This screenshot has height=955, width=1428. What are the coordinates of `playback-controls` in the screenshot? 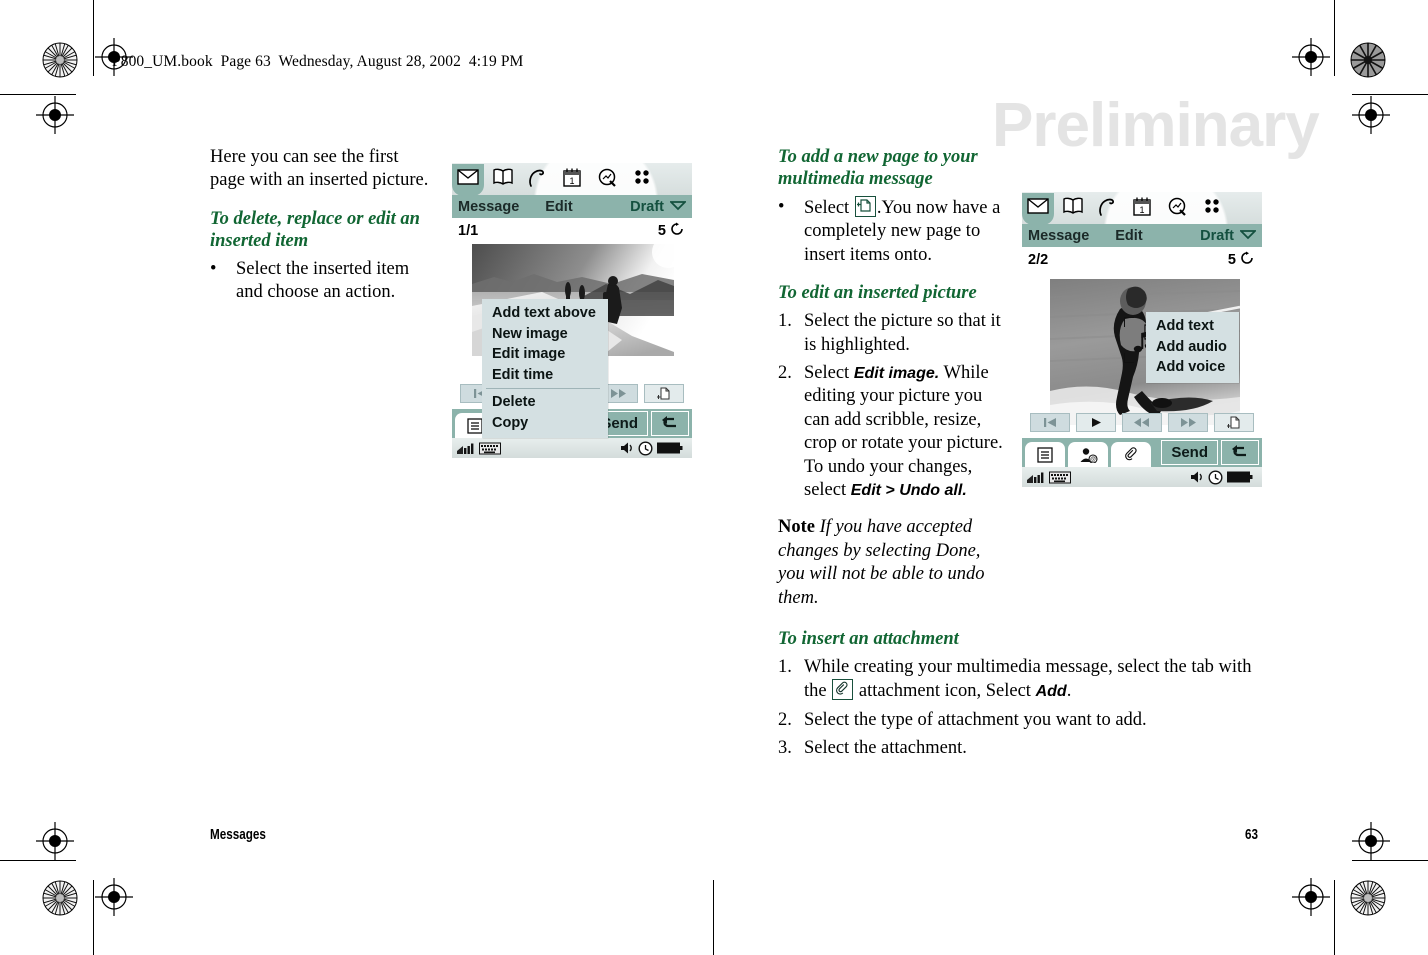 It's located at (1142, 422).